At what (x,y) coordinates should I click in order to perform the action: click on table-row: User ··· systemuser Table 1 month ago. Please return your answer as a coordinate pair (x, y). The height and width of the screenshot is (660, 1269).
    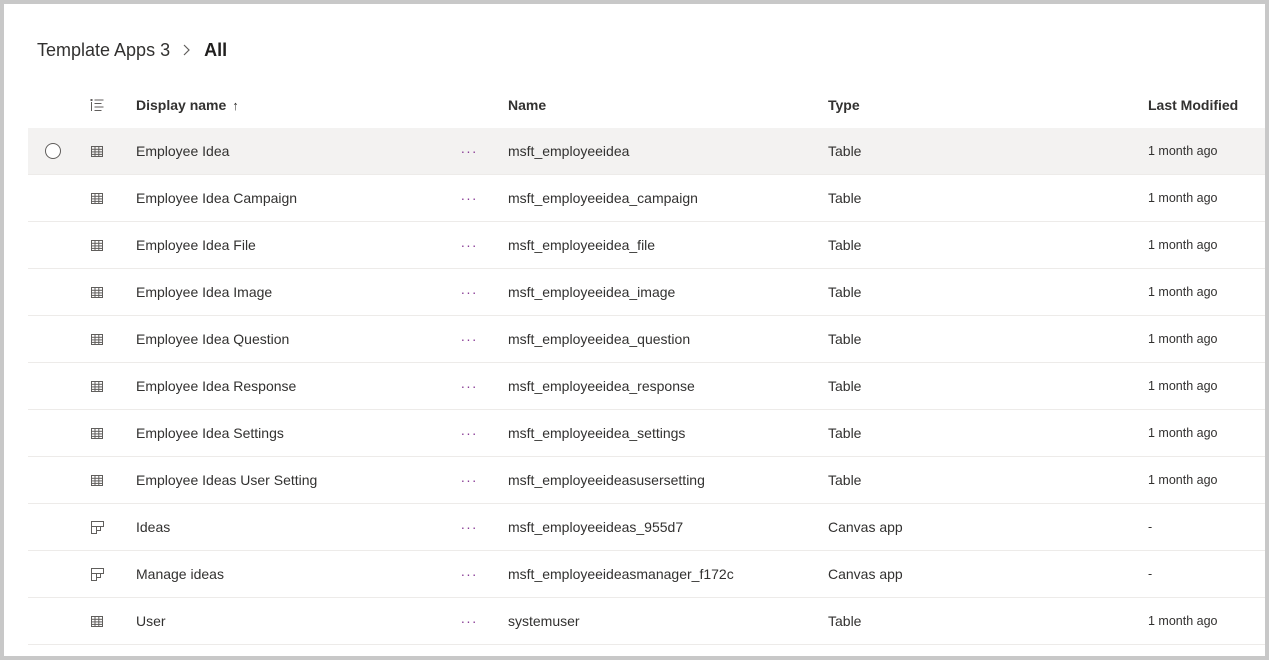
    Looking at the image, I should click on (646, 621).